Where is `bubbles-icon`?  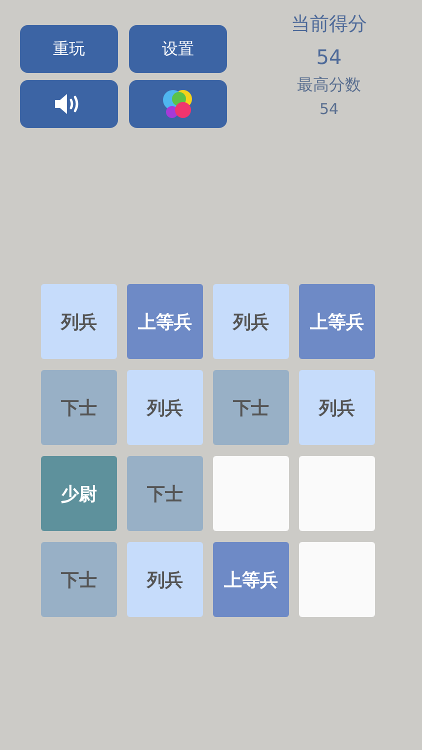
bubbles-icon is located at coordinates (178, 104).